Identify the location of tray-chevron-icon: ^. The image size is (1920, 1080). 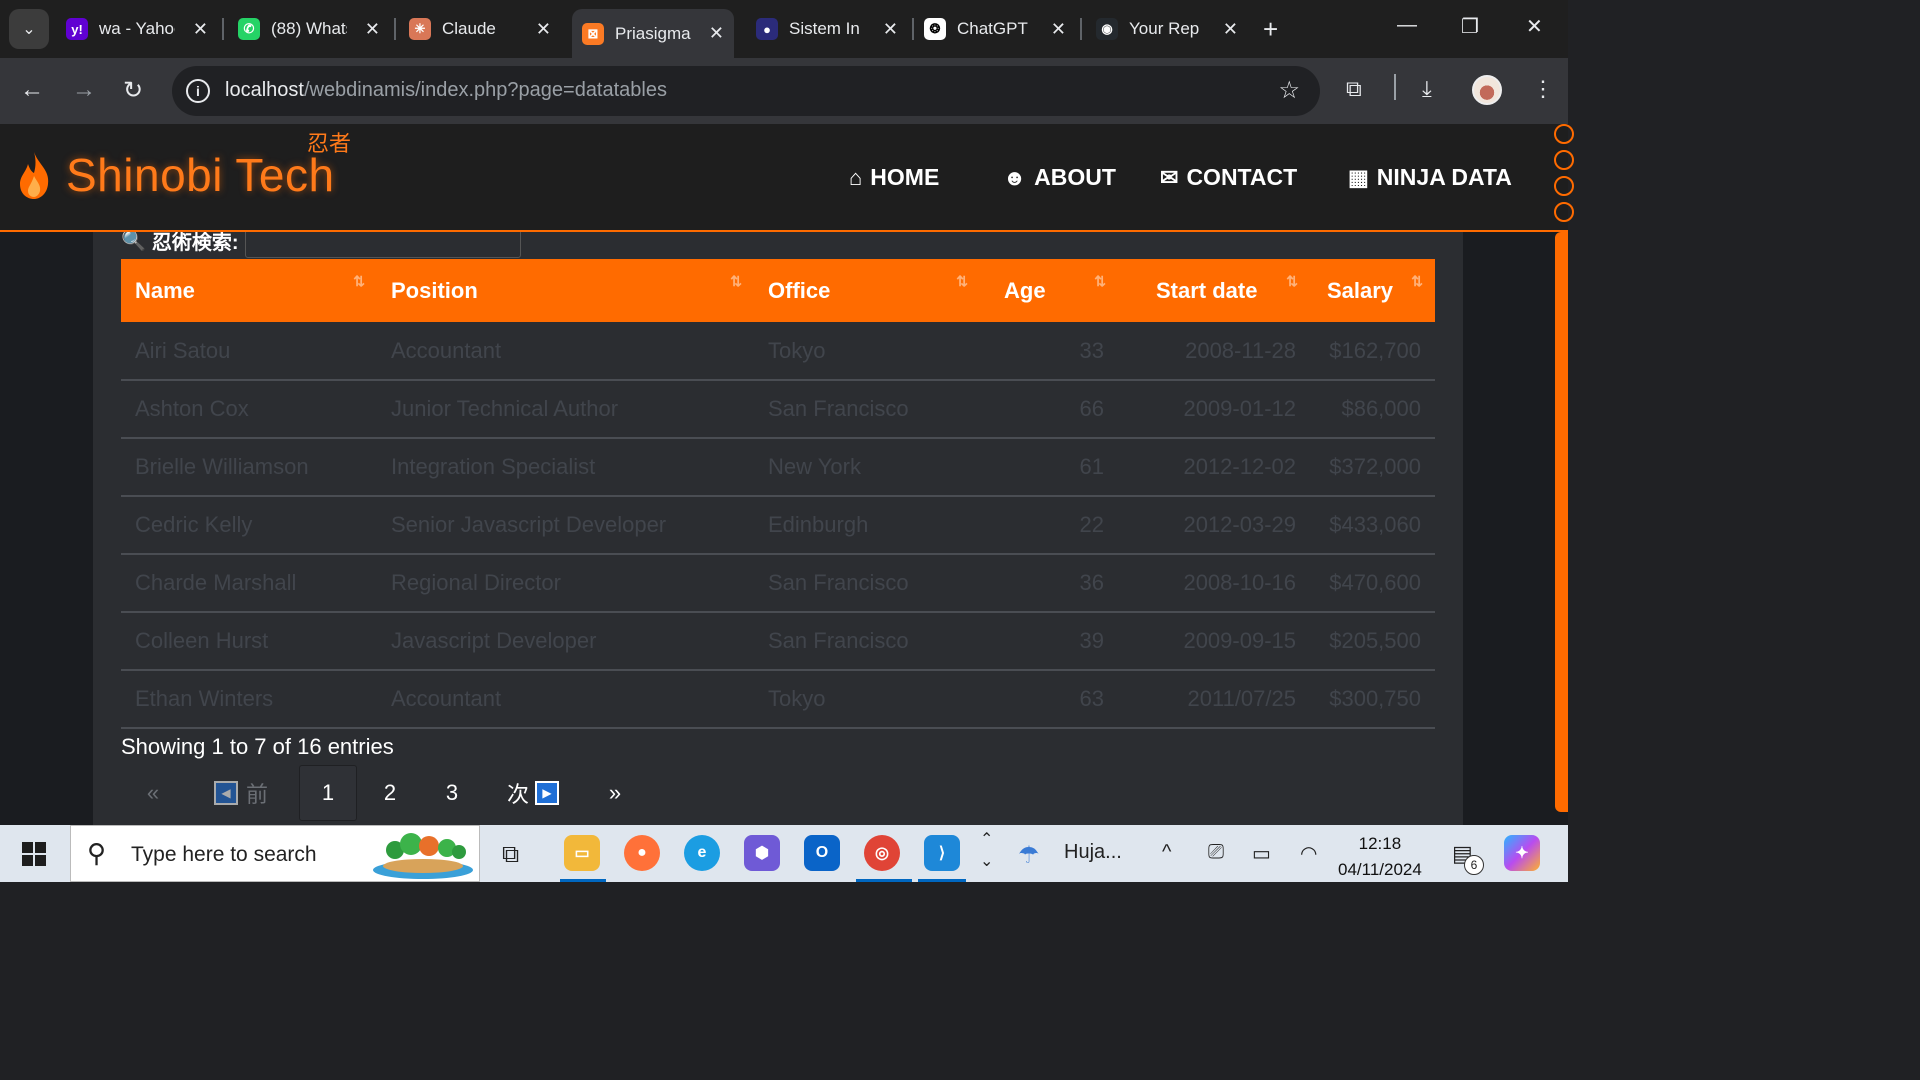
(1166, 852).